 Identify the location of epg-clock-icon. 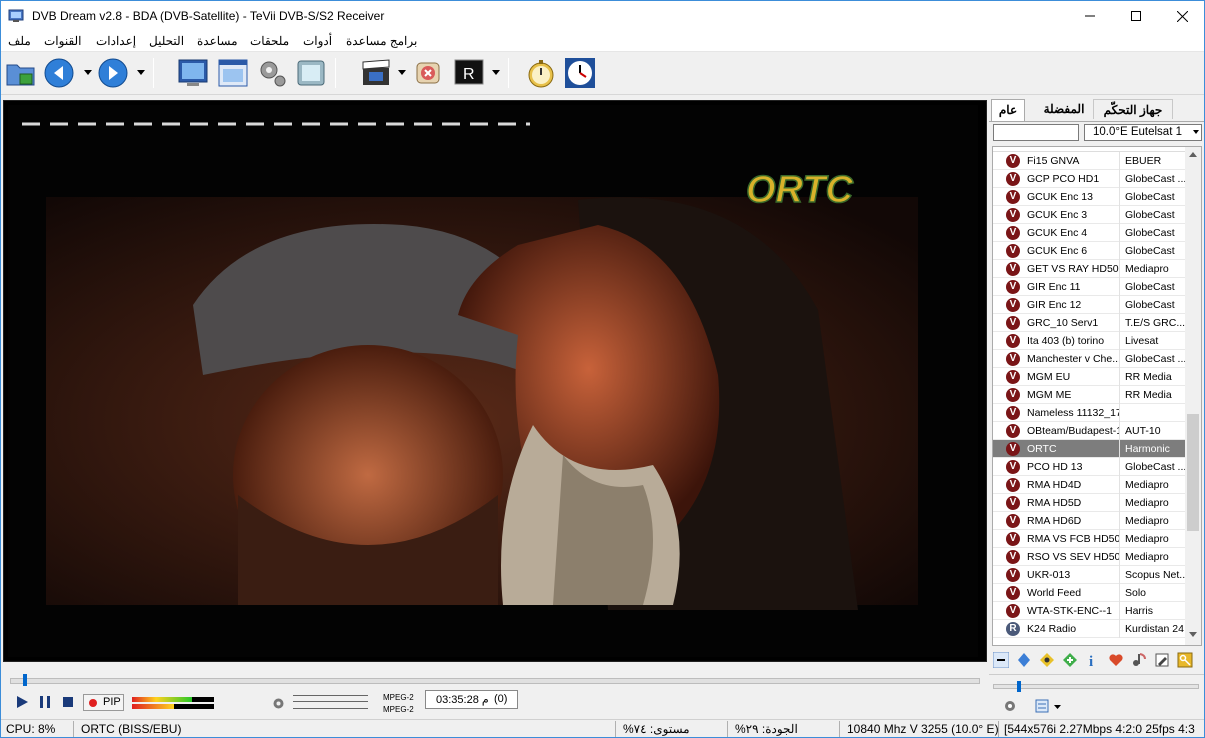
(580, 73).